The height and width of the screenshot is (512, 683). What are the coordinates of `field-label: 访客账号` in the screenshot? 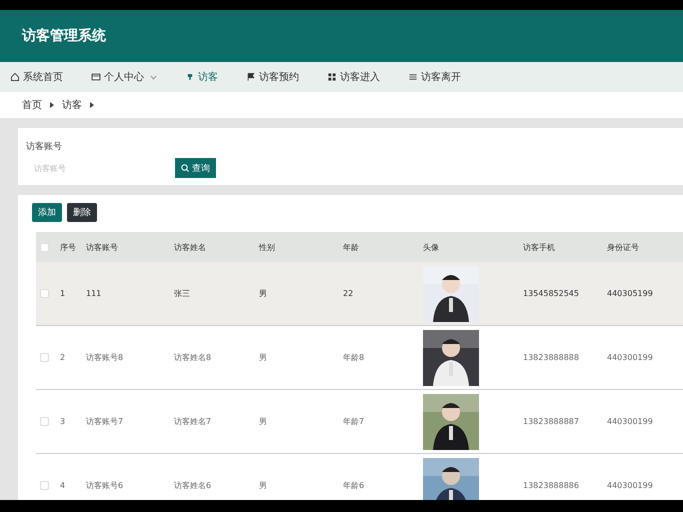 It's located at (44, 146).